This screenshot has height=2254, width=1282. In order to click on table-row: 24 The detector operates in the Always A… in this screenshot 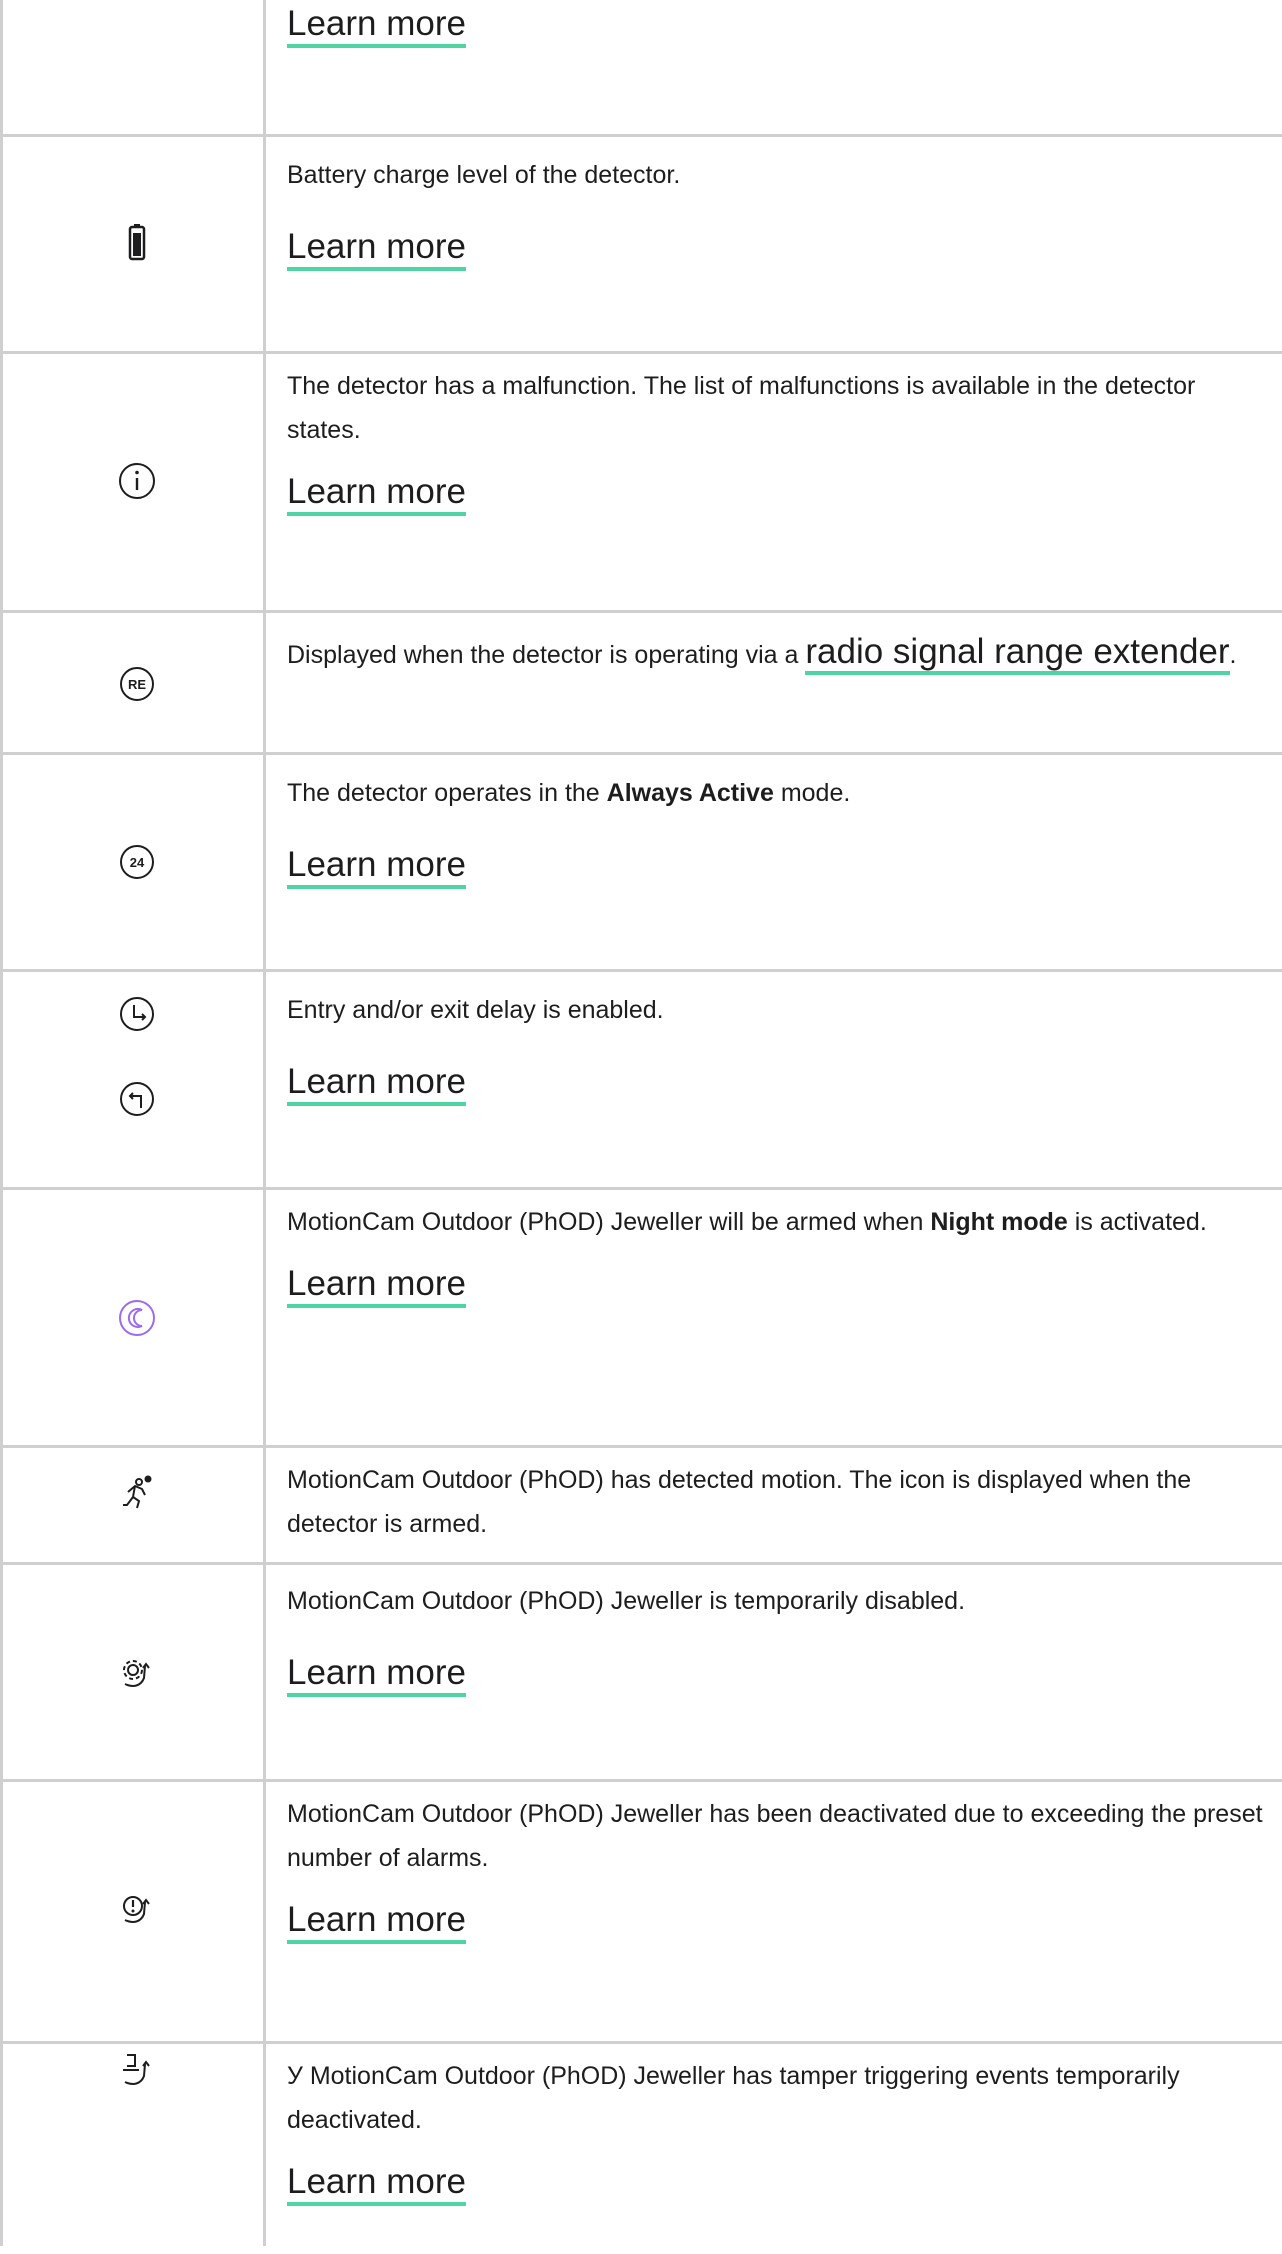, I will do `click(642, 863)`.